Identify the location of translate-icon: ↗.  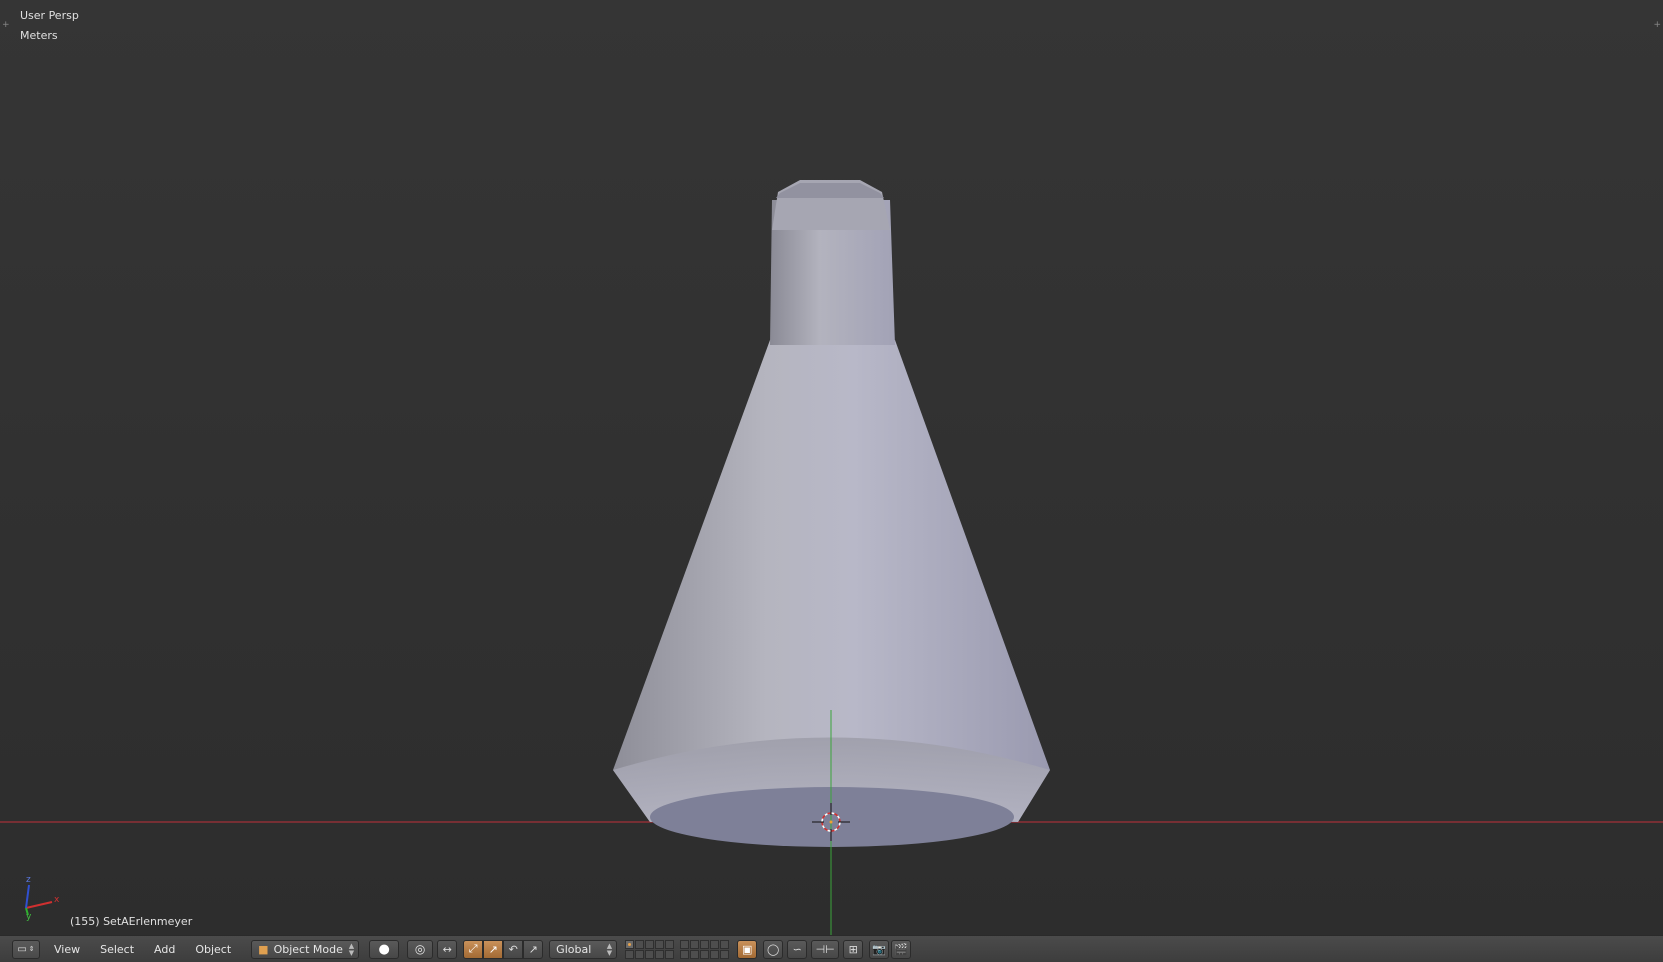
(493, 949).